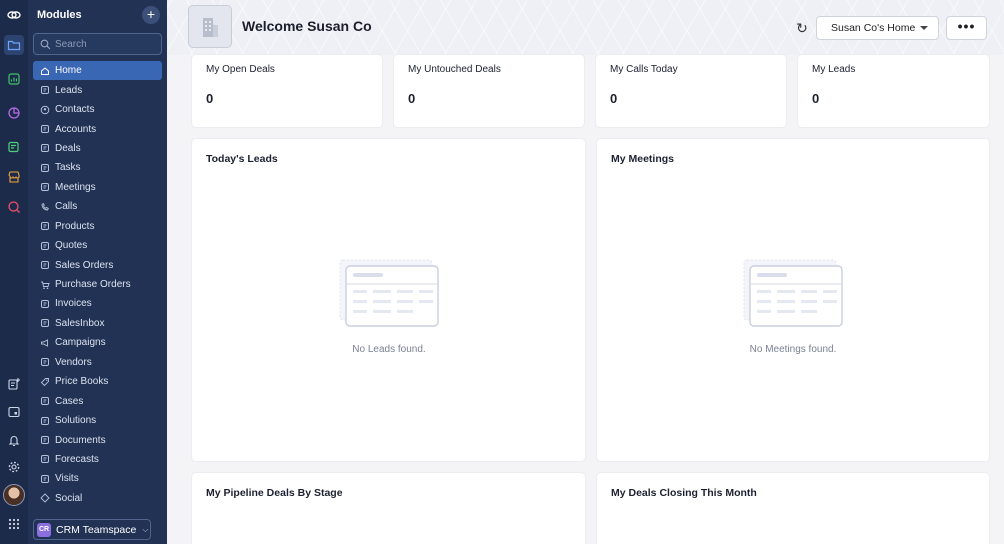 This screenshot has height=544, width=1004. What do you see at coordinates (14, 113) in the screenshot?
I see `reports-icon` at bounding box center [14, 113].